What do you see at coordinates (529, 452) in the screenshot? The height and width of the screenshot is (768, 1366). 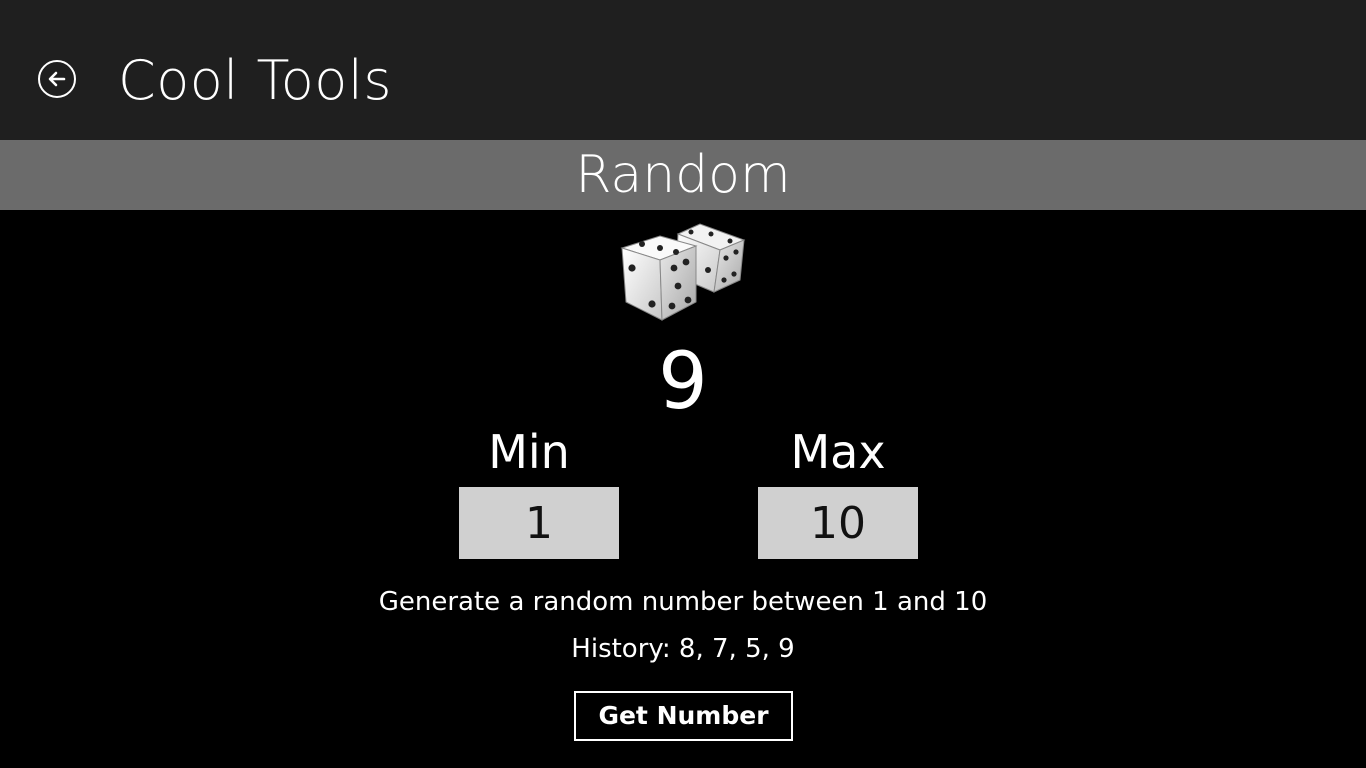 I see `min-label: Min` at bounding box center [529, 452].